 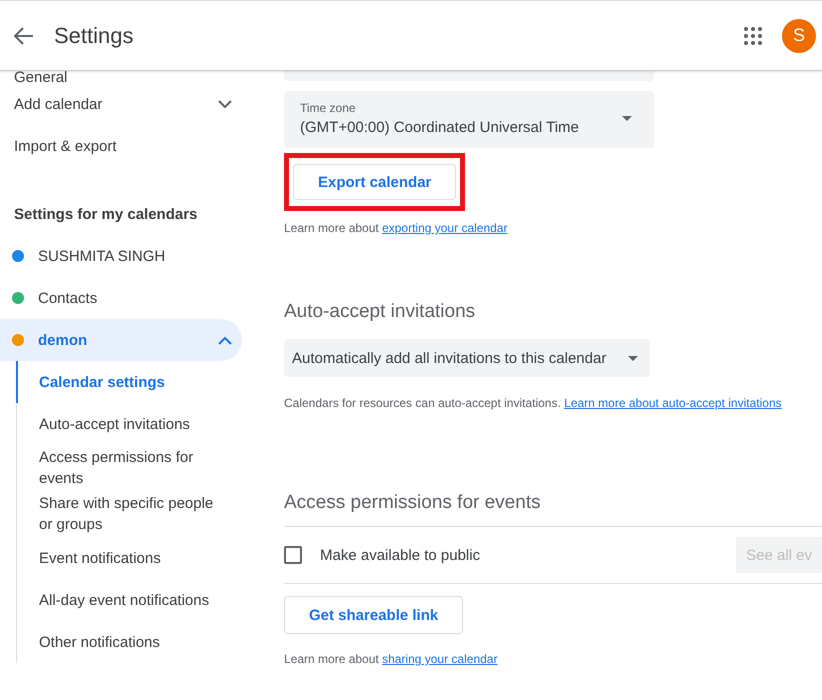 I want to click on settings-subitem: Calendar settings, so click(x=129, y=382).